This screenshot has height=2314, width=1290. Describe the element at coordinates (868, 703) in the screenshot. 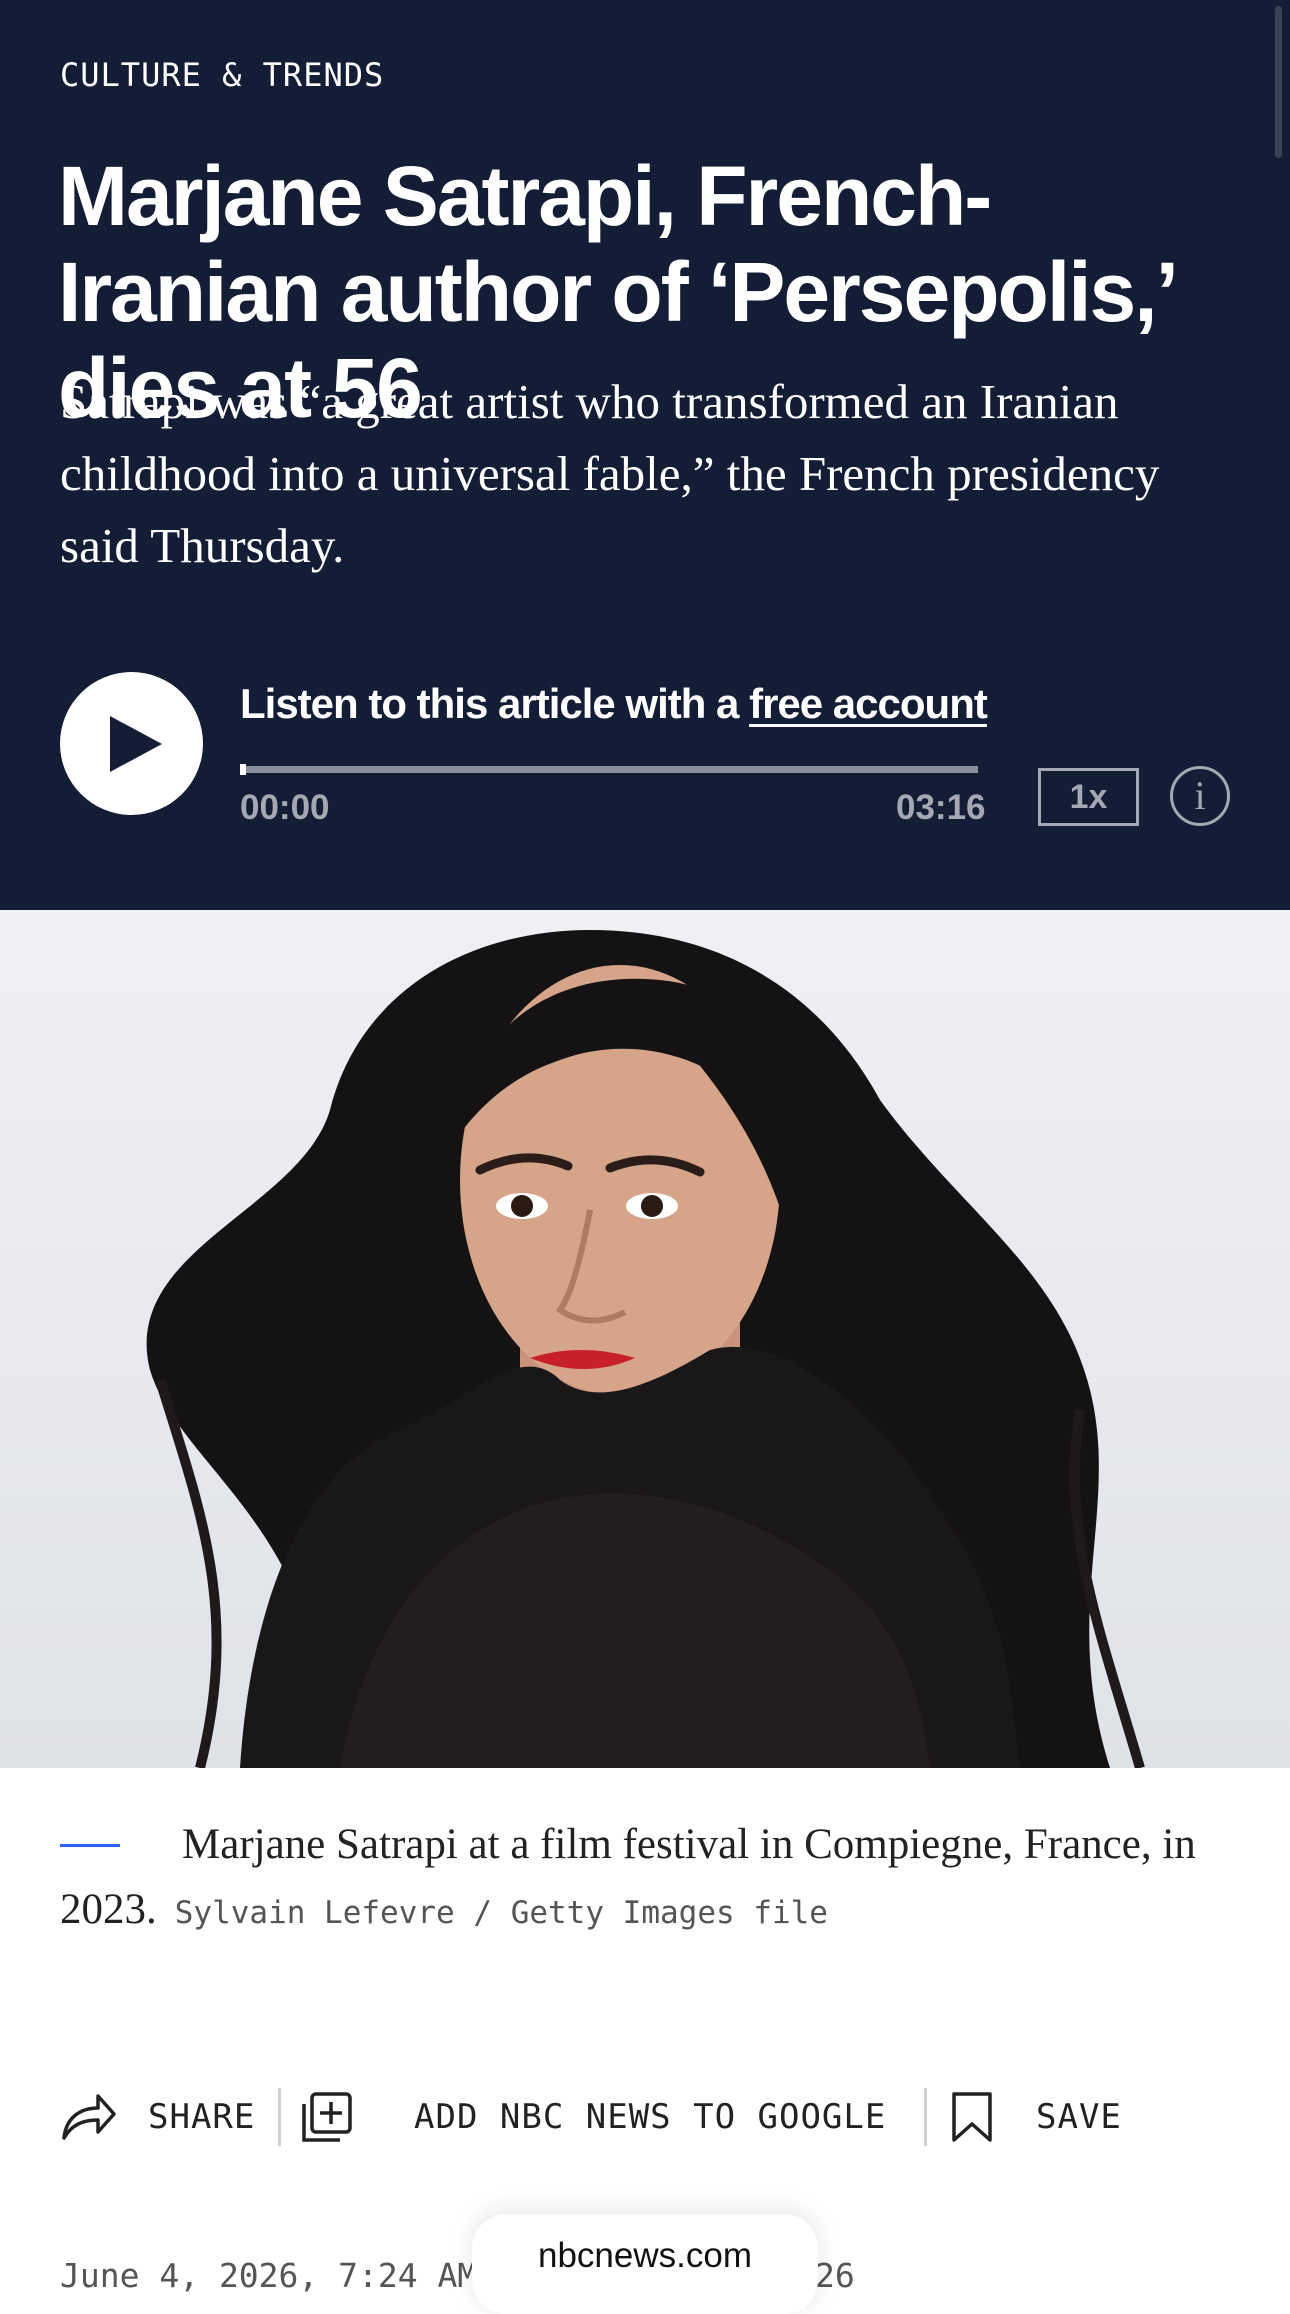

I see `free-account-link: free account` at that location.